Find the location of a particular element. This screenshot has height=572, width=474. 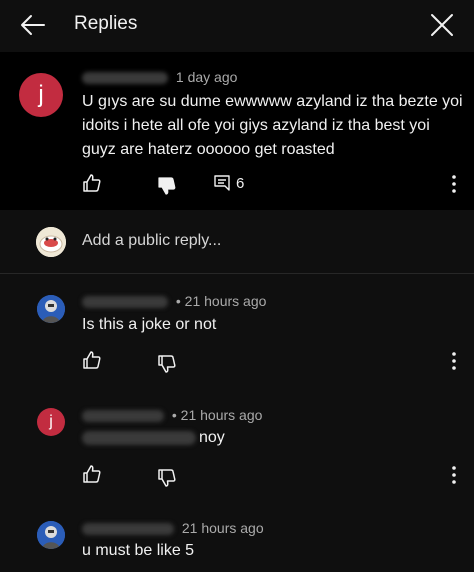

app-header: Replies is located at coordinates (237, 26).